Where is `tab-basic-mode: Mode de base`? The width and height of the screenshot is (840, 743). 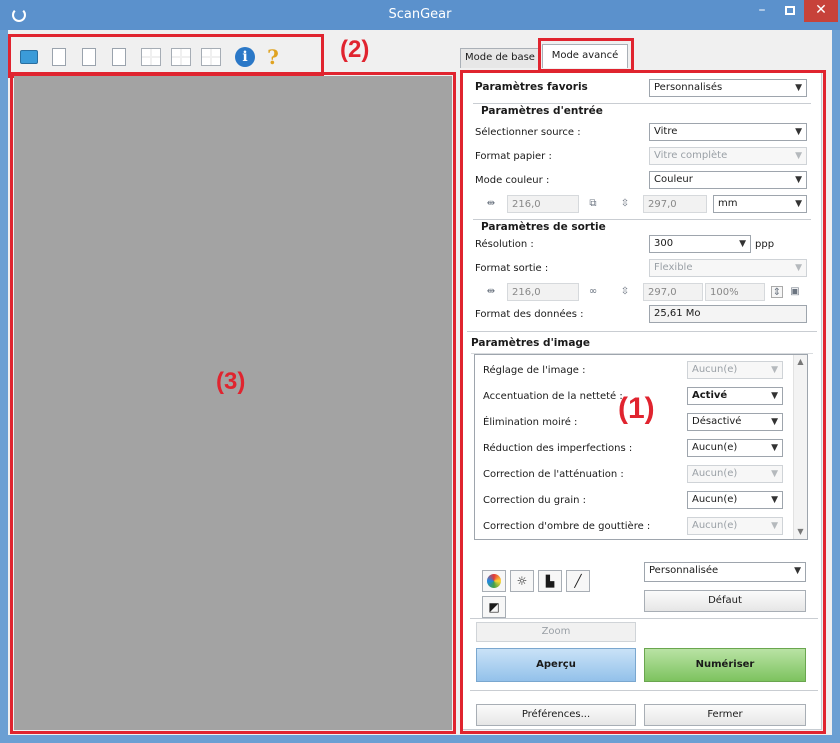
tab-basic-mode: Mode de base is located at coordinates (500, 58).